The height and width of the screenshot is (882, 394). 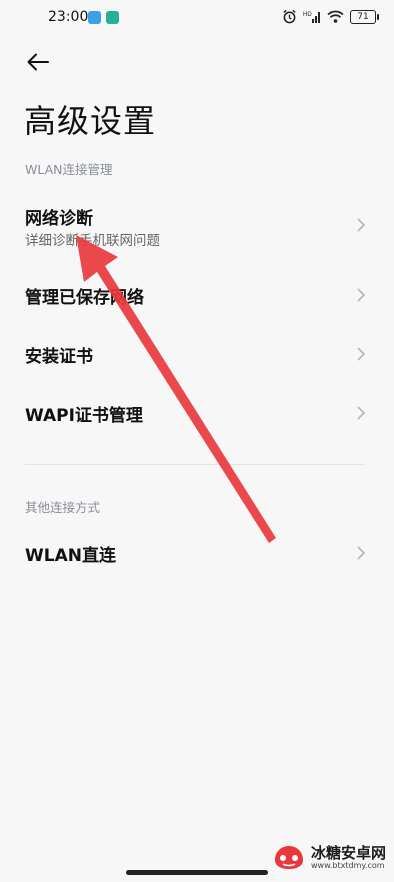 I want to click on battery-indicator: 71, so click(x=364, y=16).